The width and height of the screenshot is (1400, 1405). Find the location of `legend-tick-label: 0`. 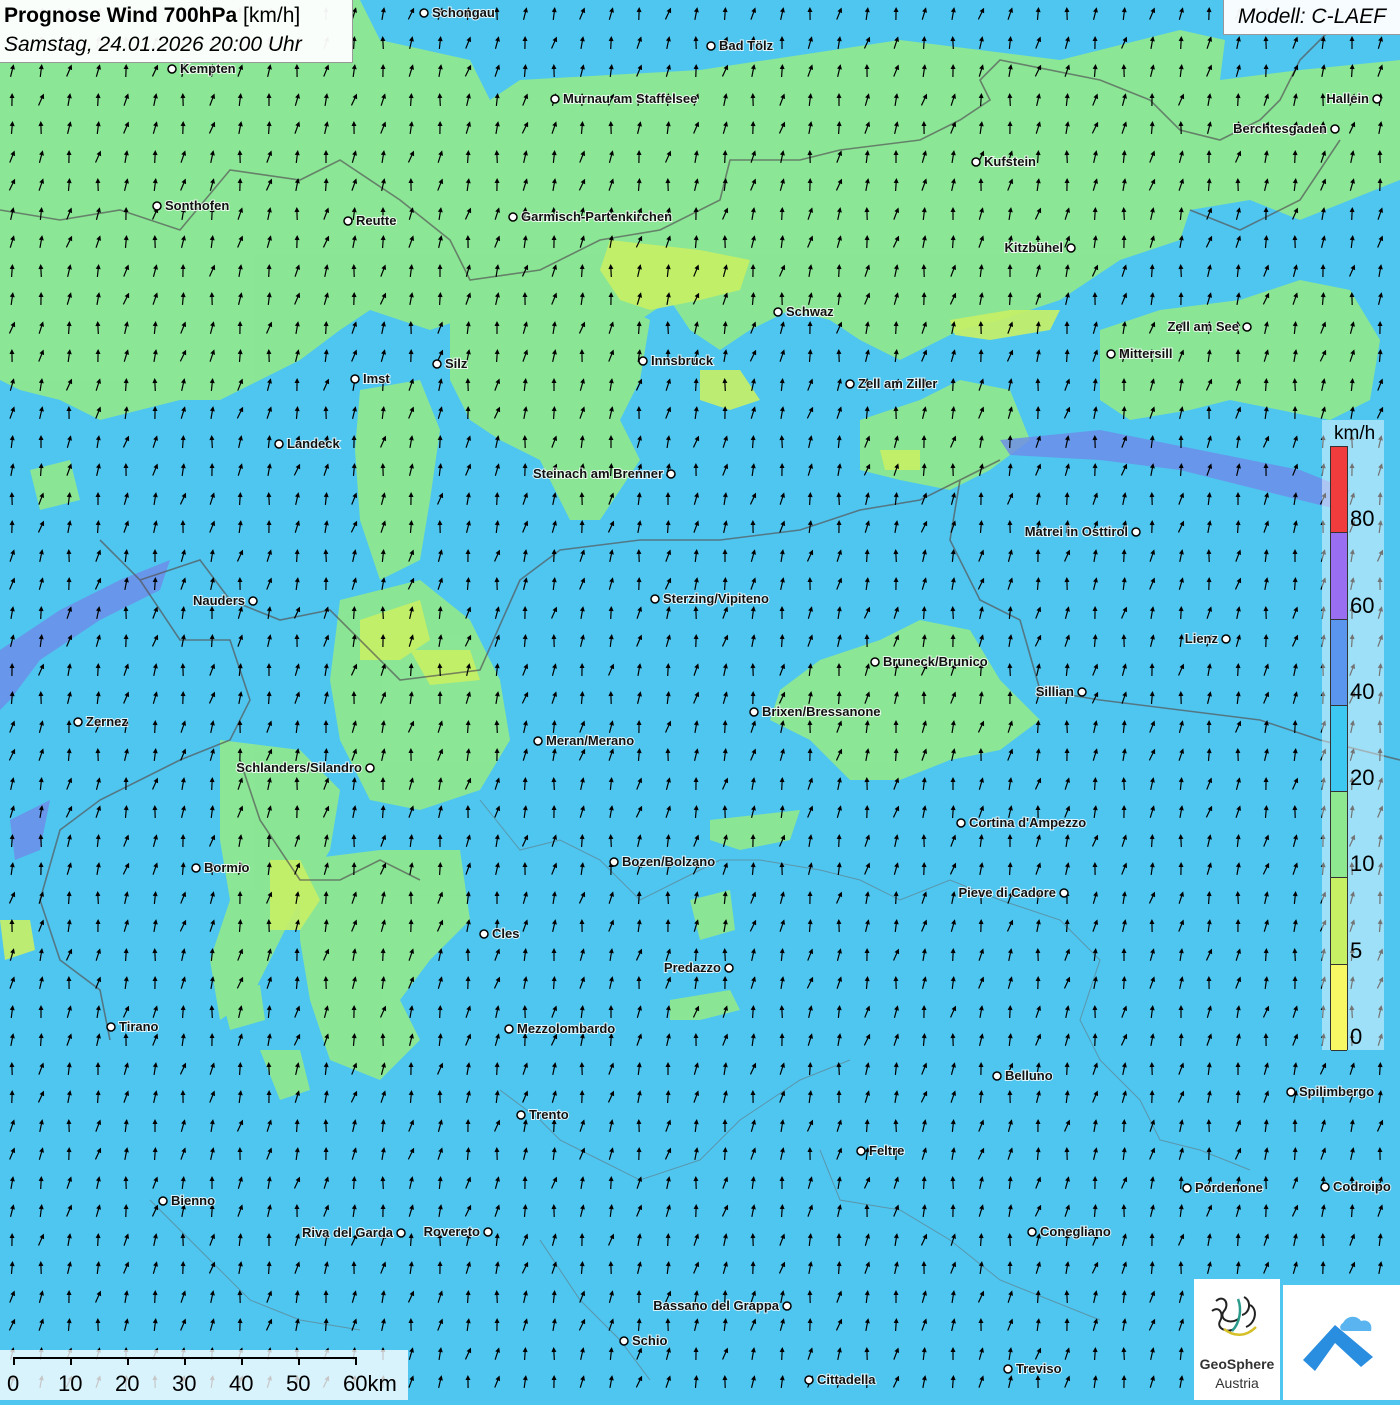

legend-tick-label: 0 is located at coordinates (1356, 1037).